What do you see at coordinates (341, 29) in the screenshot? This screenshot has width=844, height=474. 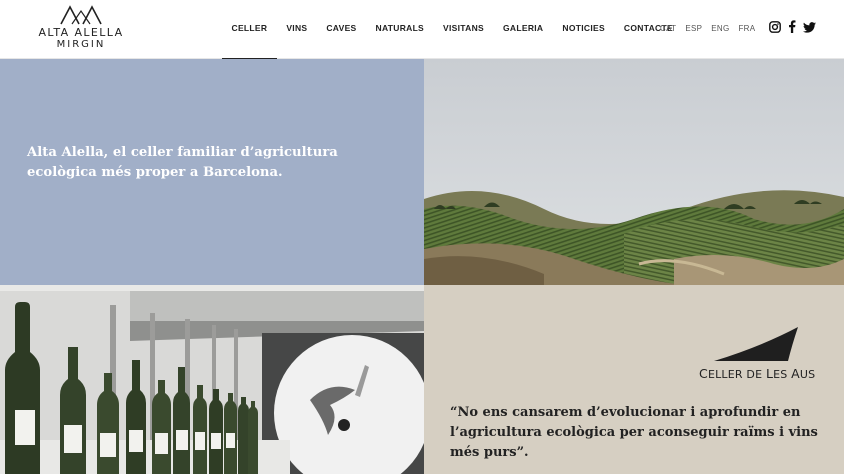 I see `nav-item-caves: CAVES` at bounding box center [341, 29].